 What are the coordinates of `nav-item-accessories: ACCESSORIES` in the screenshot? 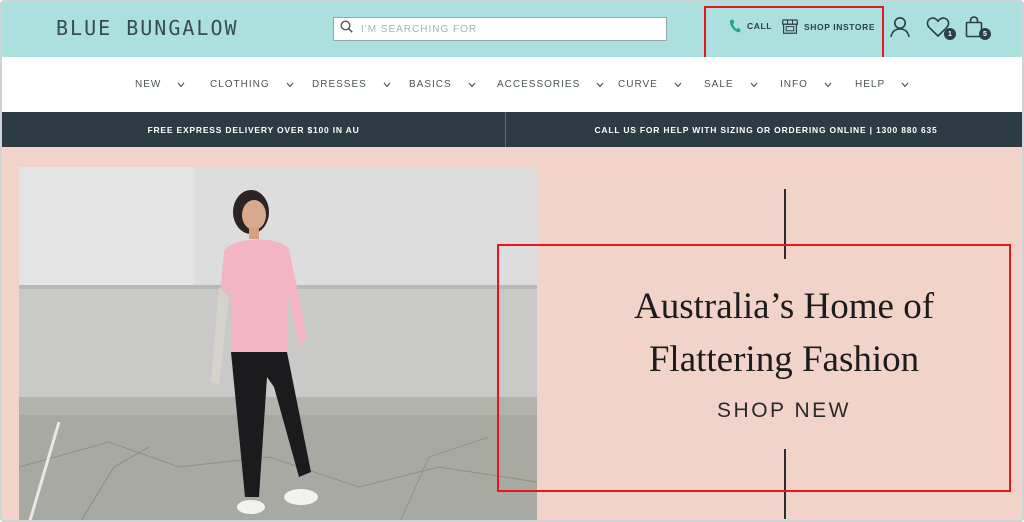 It's located at (550, 84).